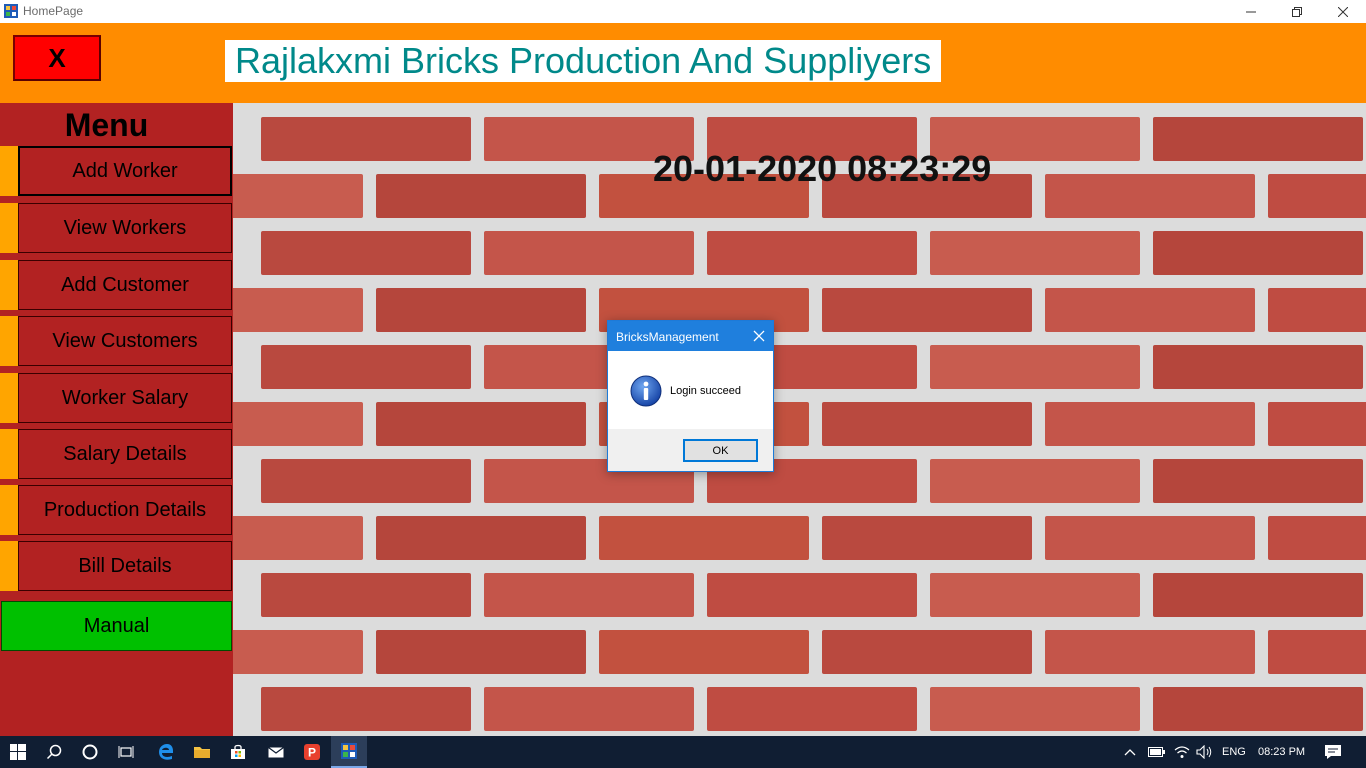  I want to click on cortana-button, so click(90, 752).